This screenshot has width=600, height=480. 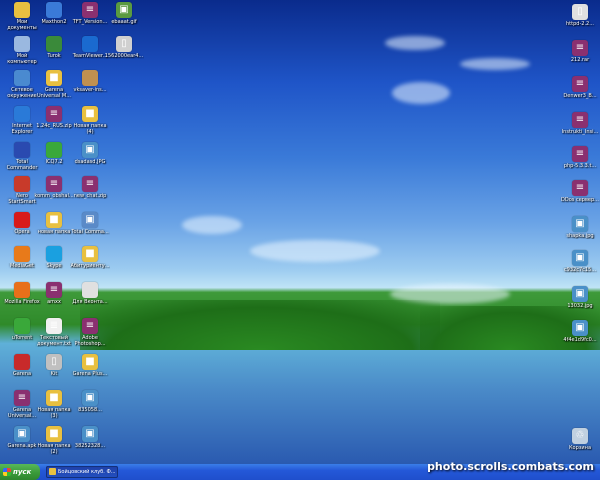 I want to click on documents-icon, so click(x=22, y=10).